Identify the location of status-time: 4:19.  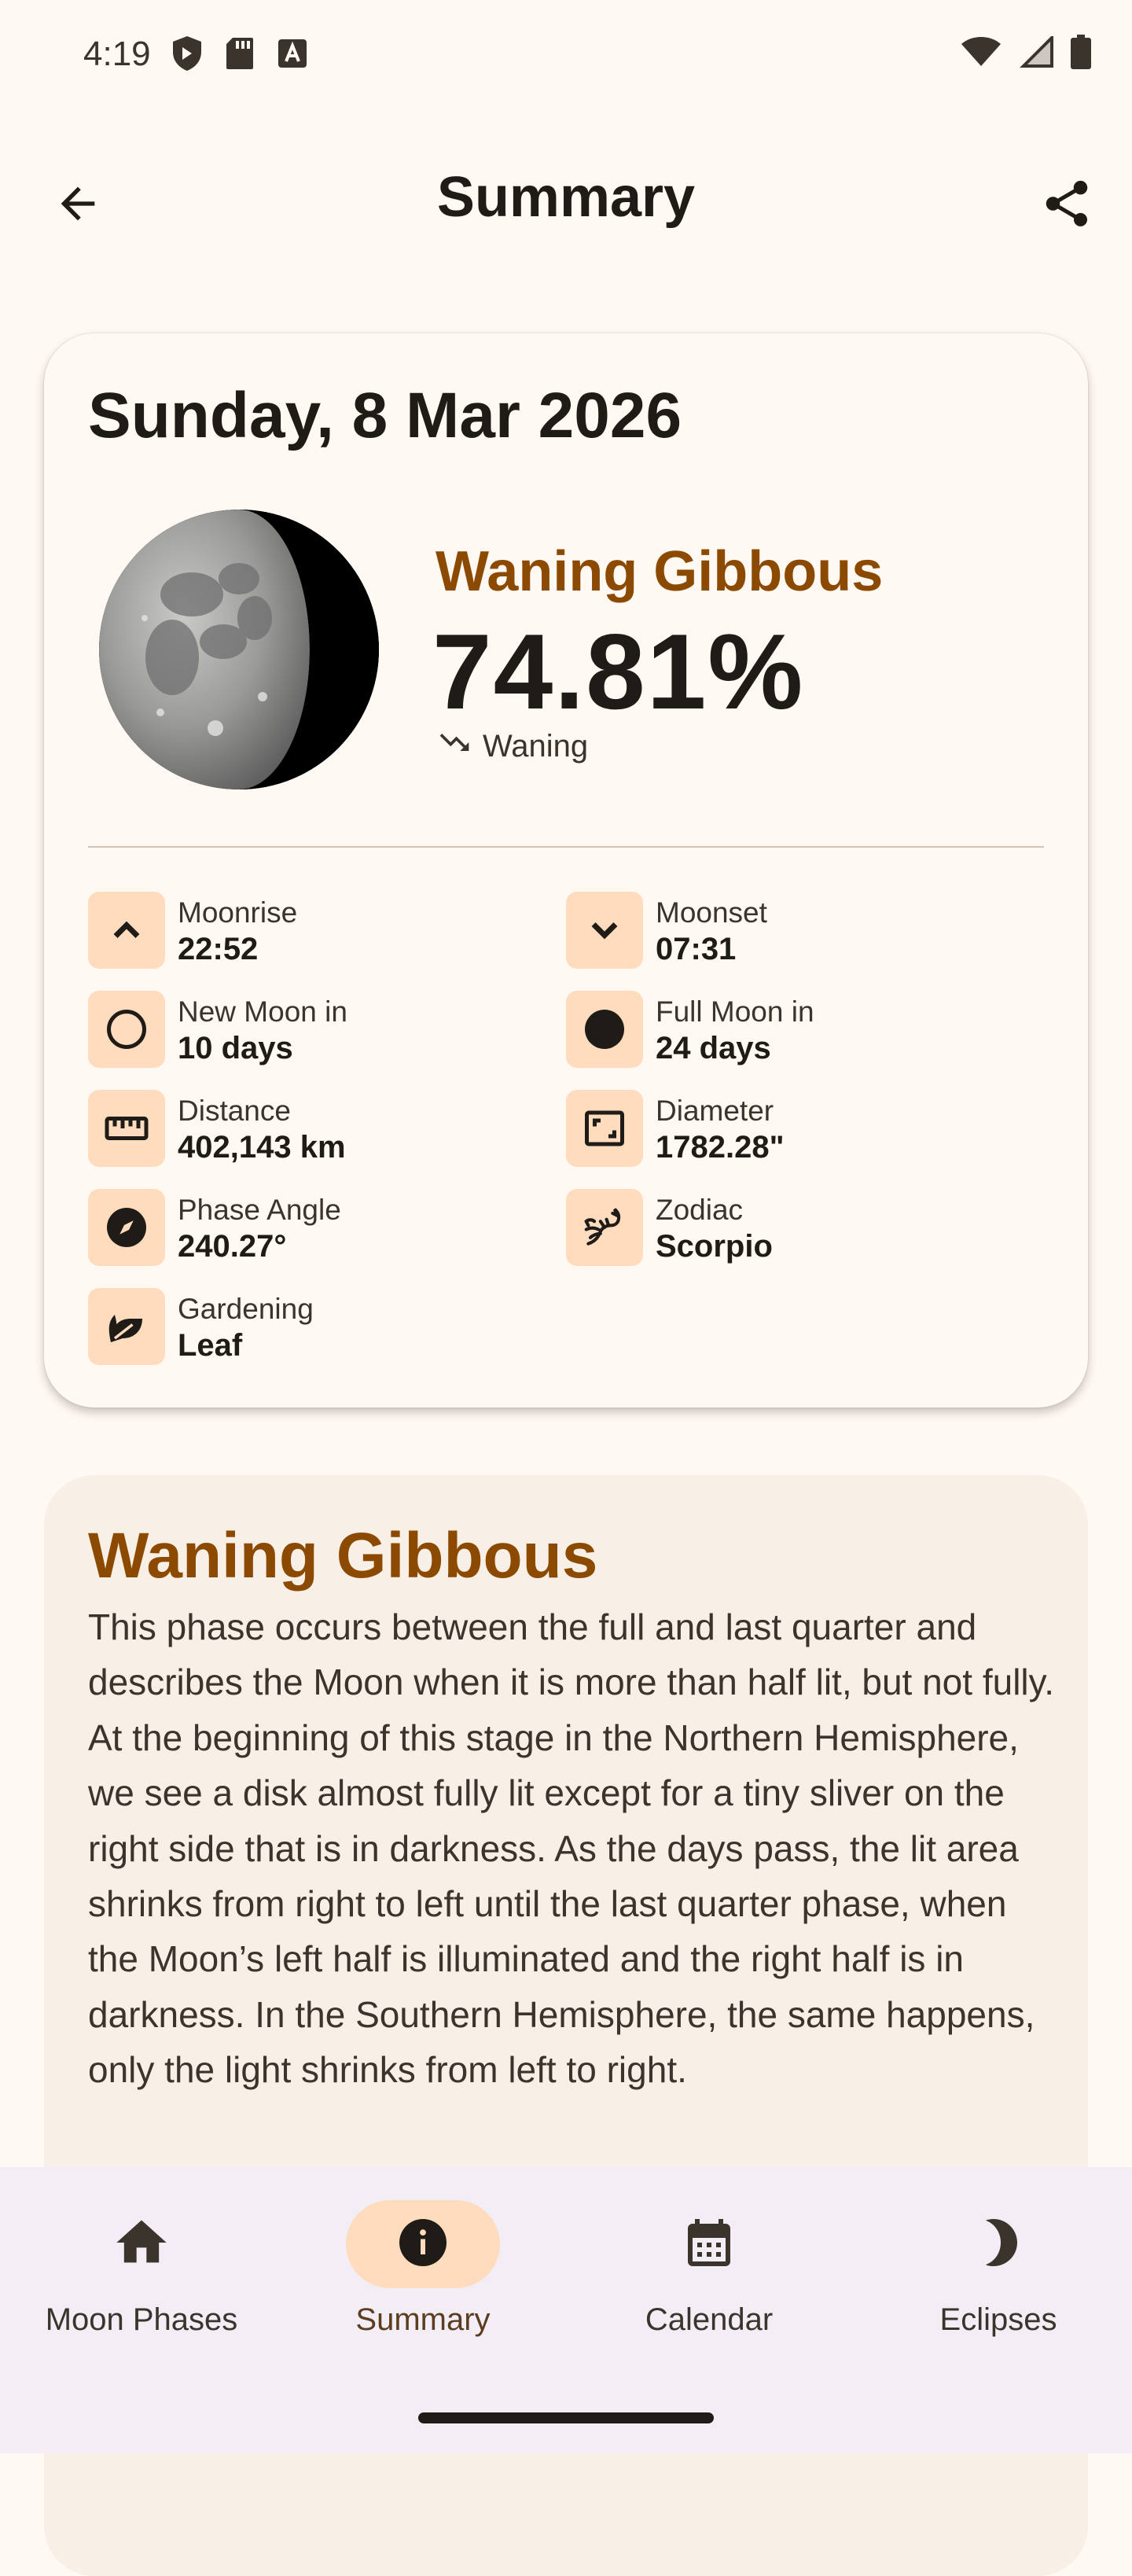
(117, 54).